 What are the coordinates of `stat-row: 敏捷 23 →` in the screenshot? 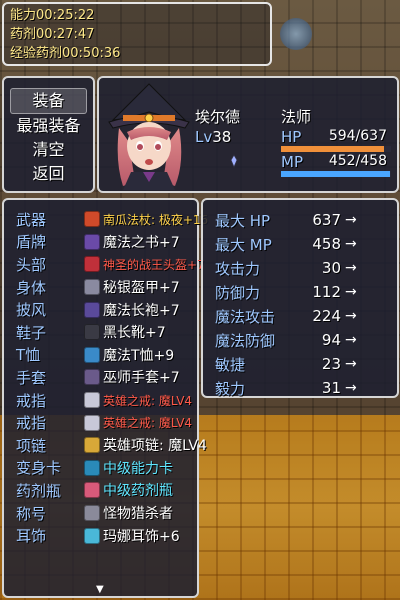 It's located at (300, 364).